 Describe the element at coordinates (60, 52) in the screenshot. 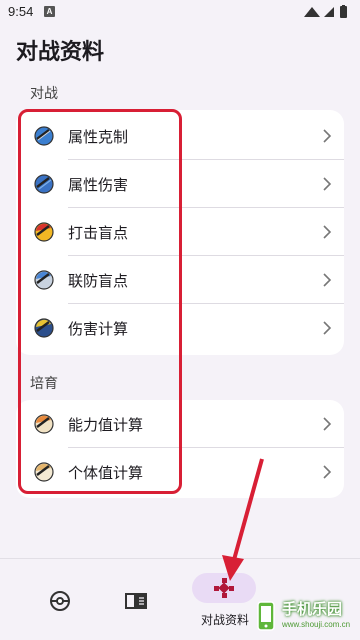

I see `page-title: 对战资料` at that location.